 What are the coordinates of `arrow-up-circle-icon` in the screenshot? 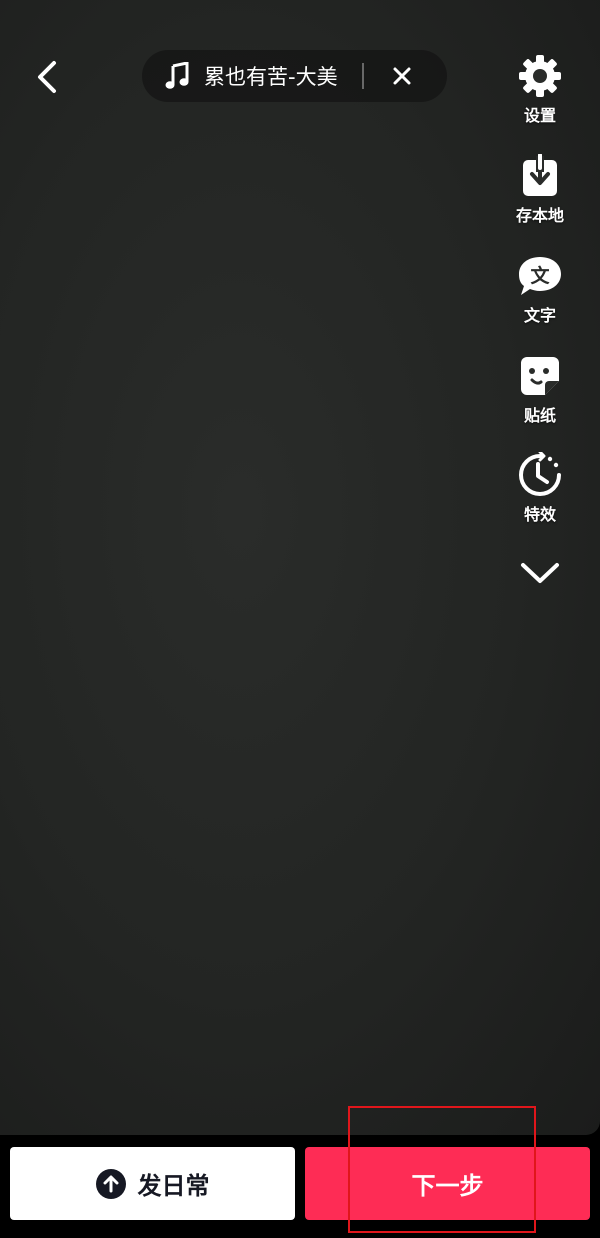 It's located at (110, 1183).